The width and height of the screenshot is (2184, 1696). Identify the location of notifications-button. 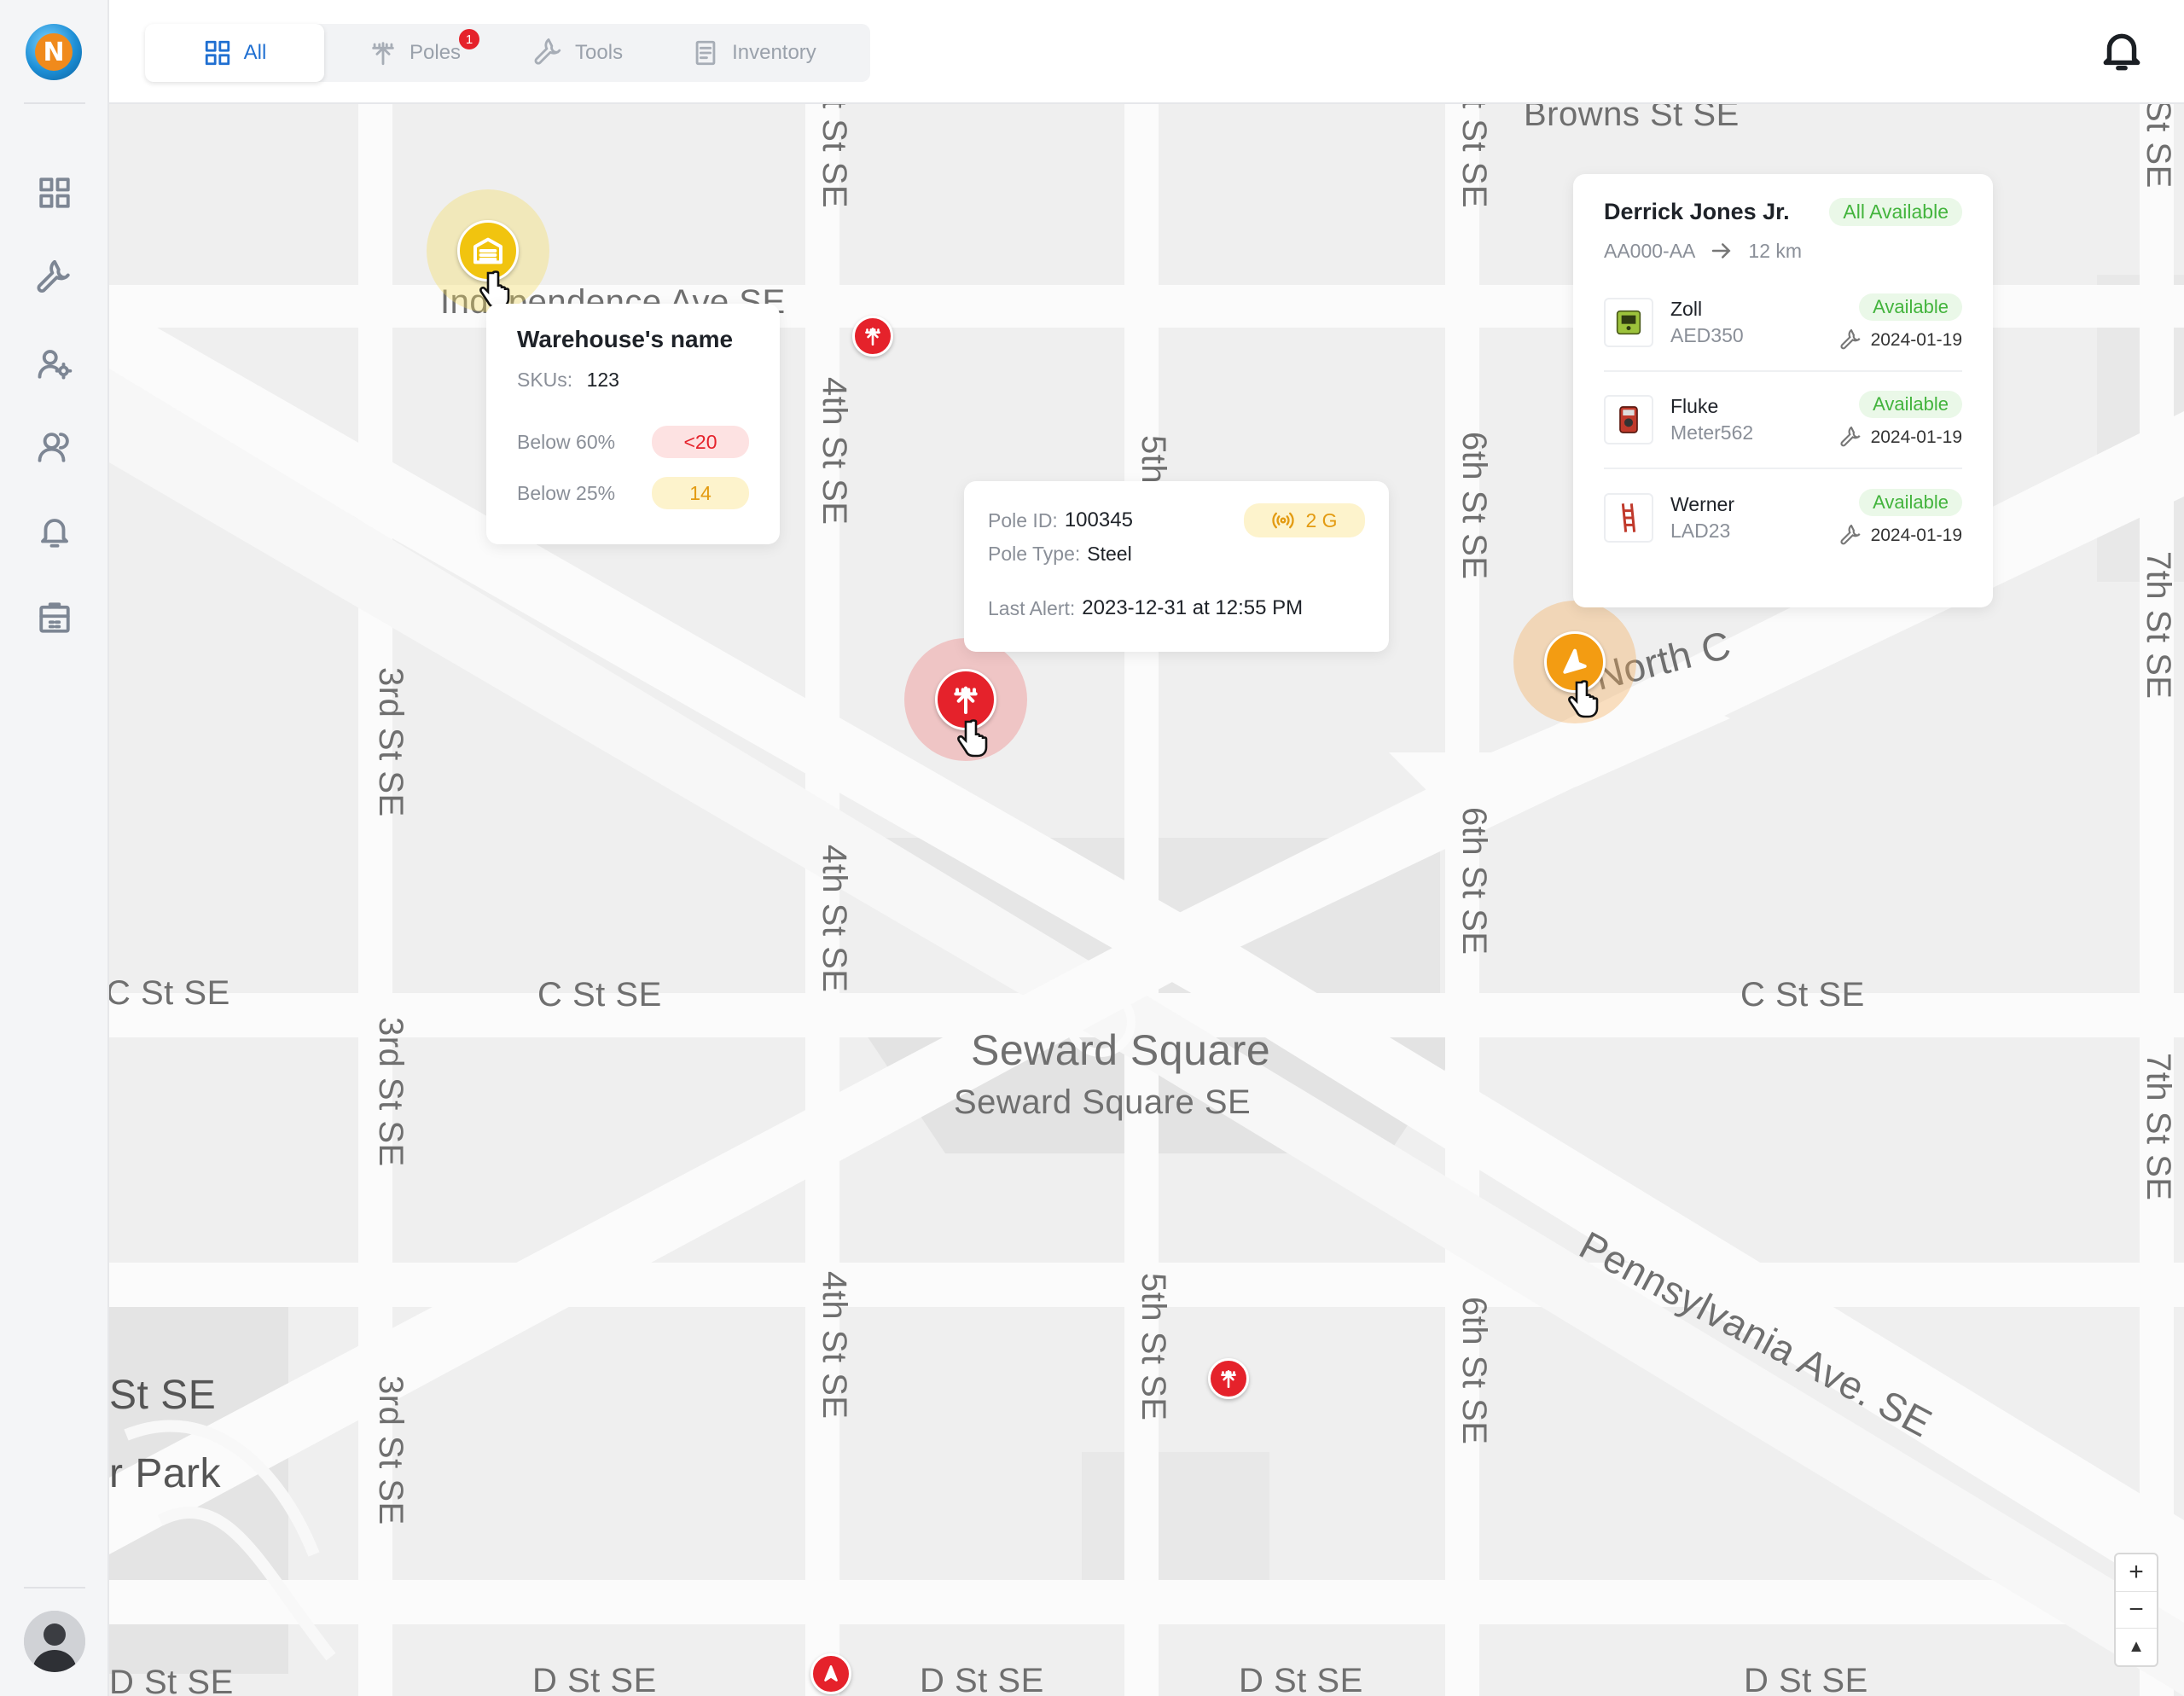
(2121, 52).